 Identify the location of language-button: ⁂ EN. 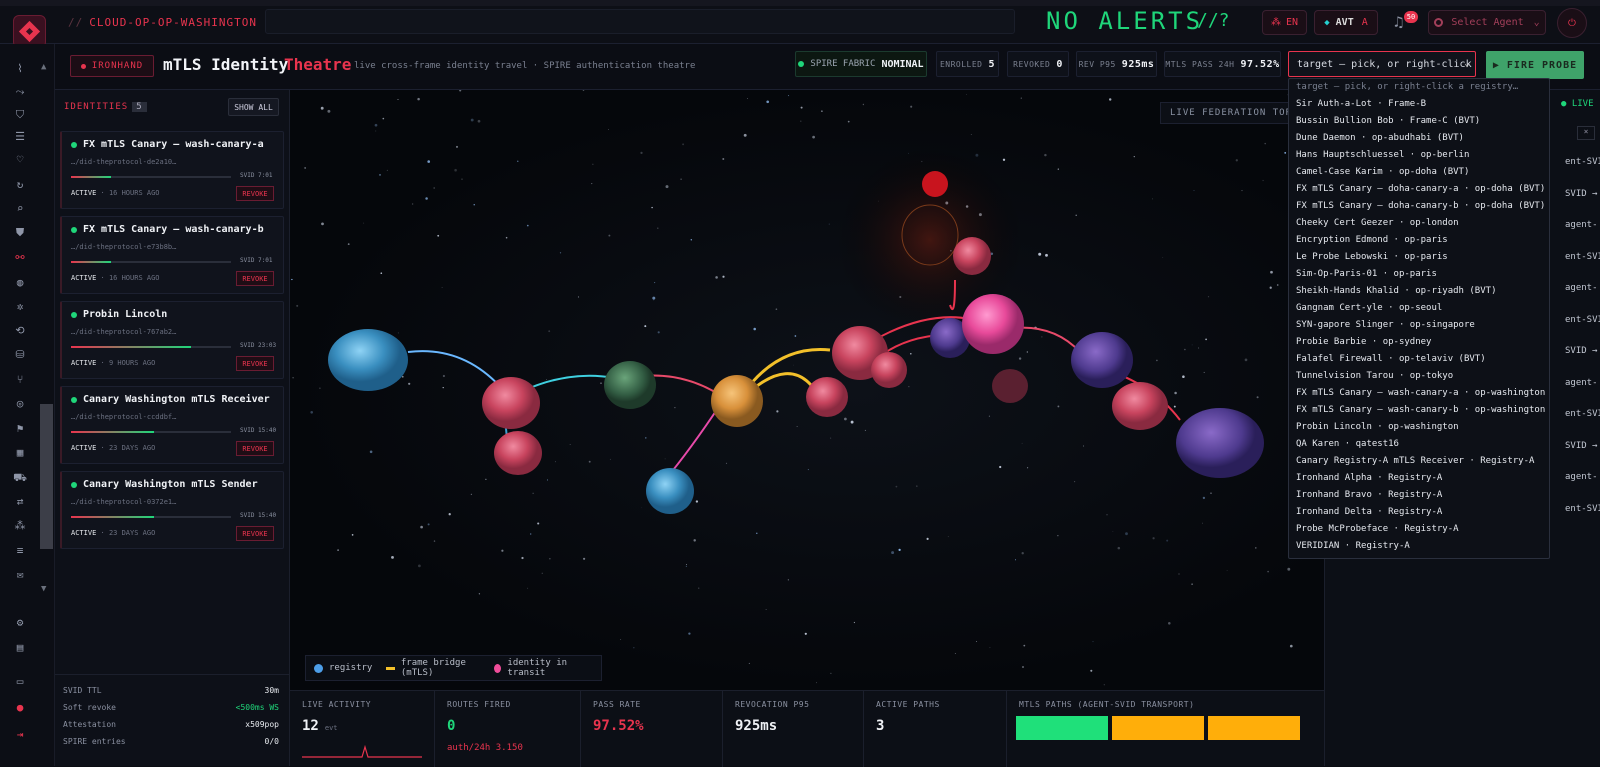
(1284, 22).